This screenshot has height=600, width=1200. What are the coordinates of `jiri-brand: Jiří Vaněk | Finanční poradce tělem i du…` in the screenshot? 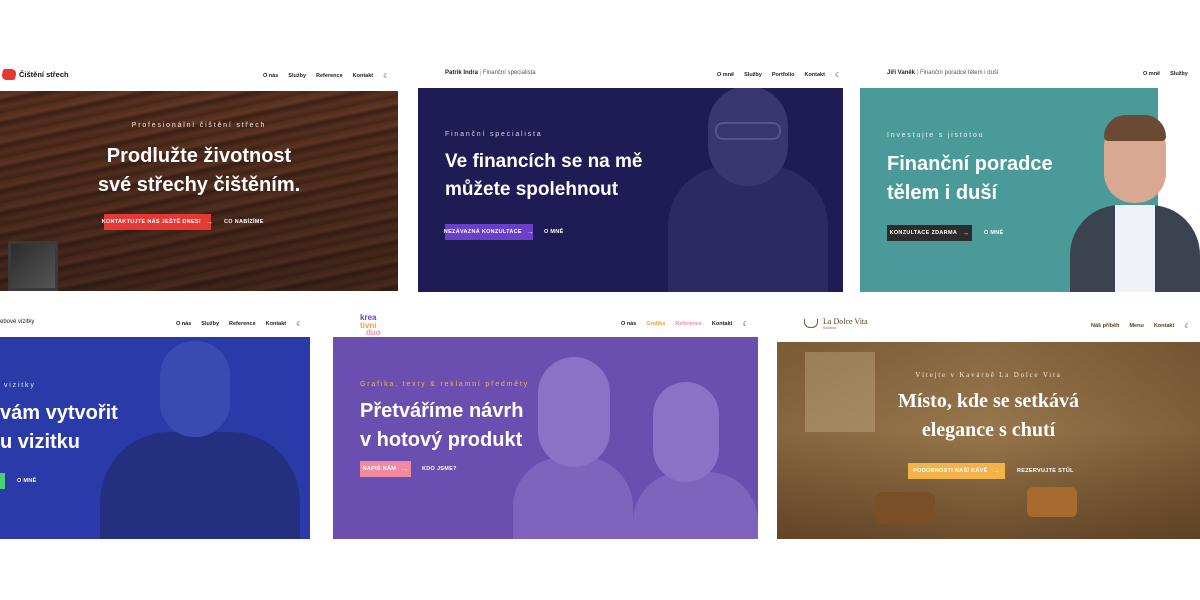 It's located at (943, 73).